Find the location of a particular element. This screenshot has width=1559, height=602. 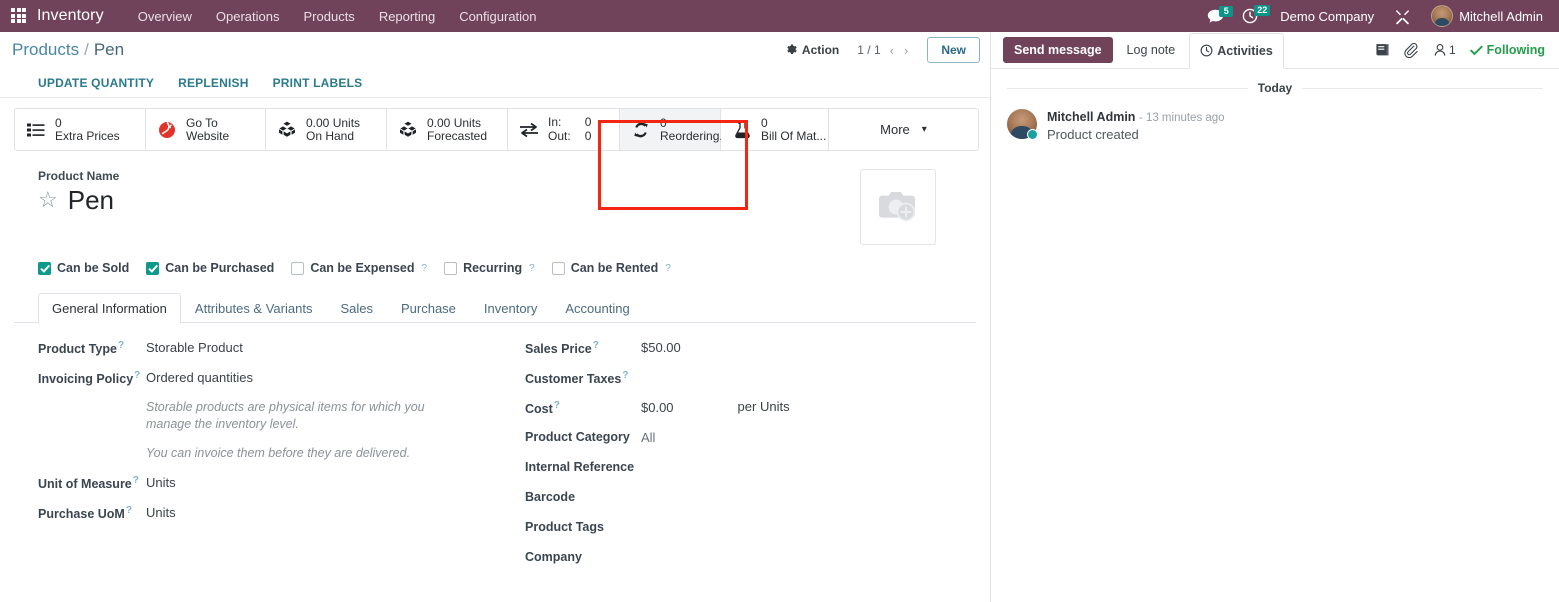

field-label: Customer Taxes? is located at coordinates (583, 377).